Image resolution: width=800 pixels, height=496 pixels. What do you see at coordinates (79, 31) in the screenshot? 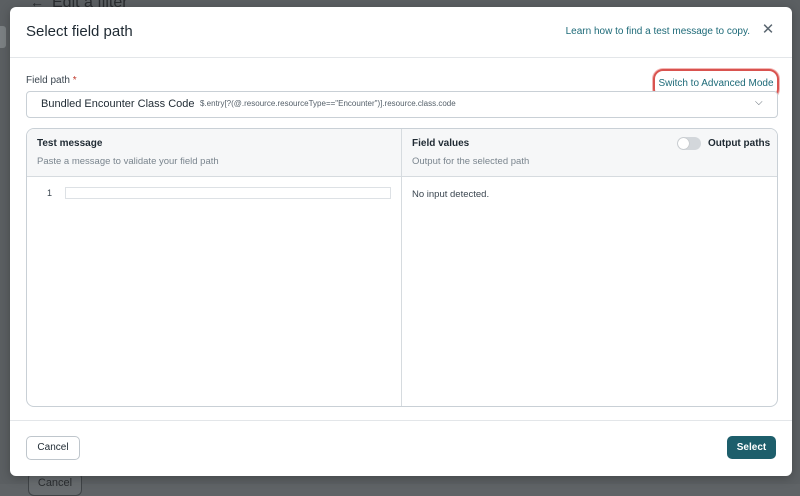
I see `dialog-title: Select field path` at bounding box center [79, 31].